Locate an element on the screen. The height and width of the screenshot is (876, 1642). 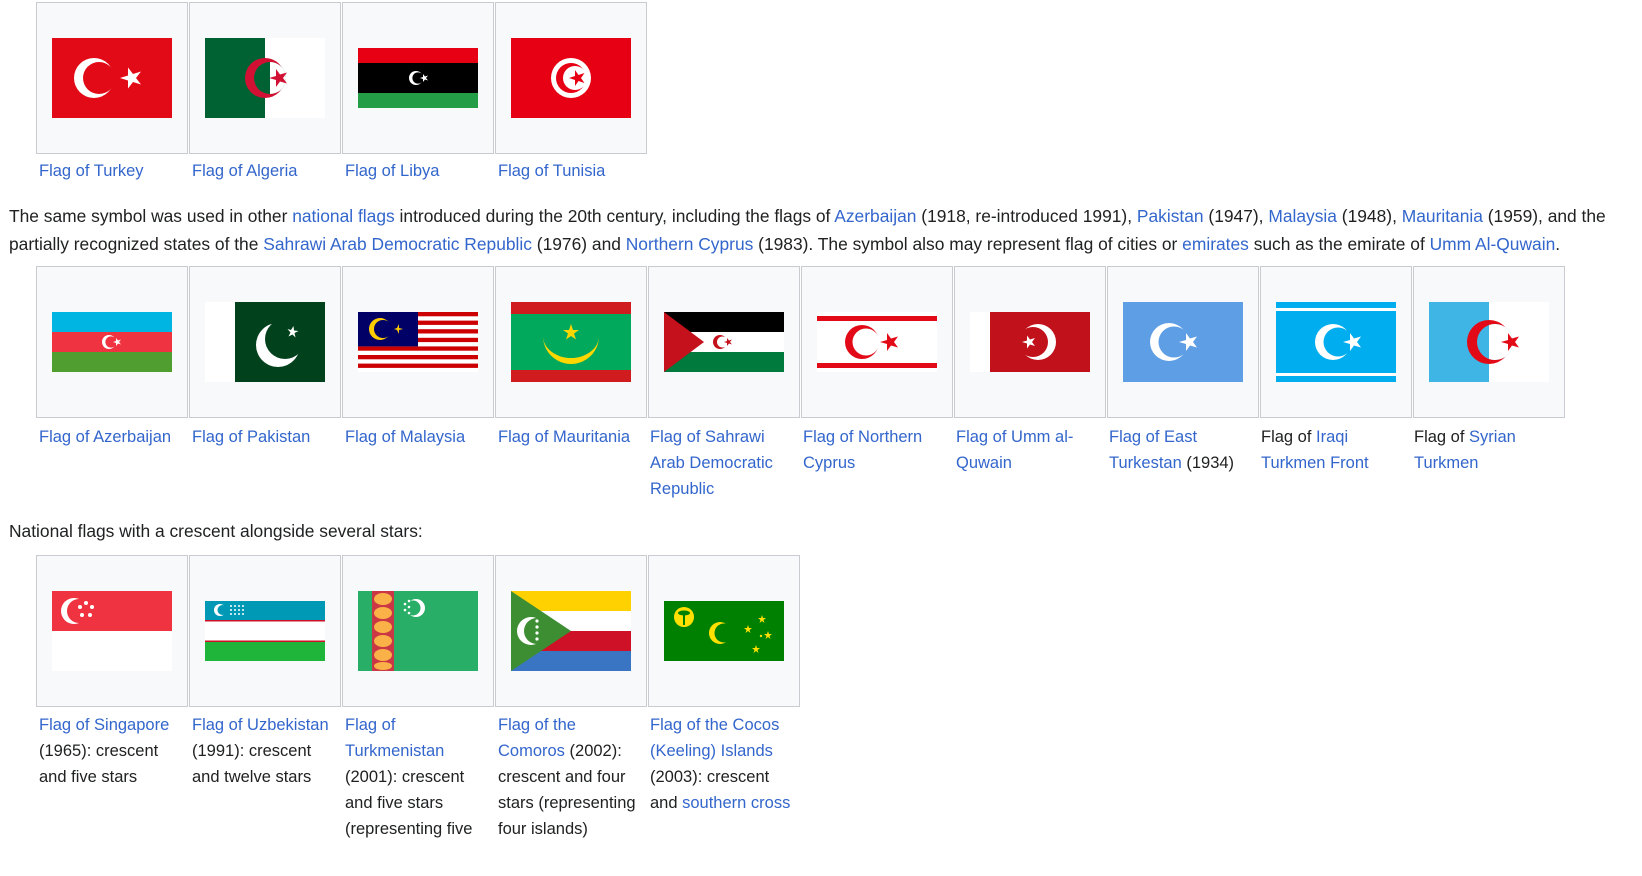
syrian-turkmen-flag-icon is located at coordinates (1489, 342).